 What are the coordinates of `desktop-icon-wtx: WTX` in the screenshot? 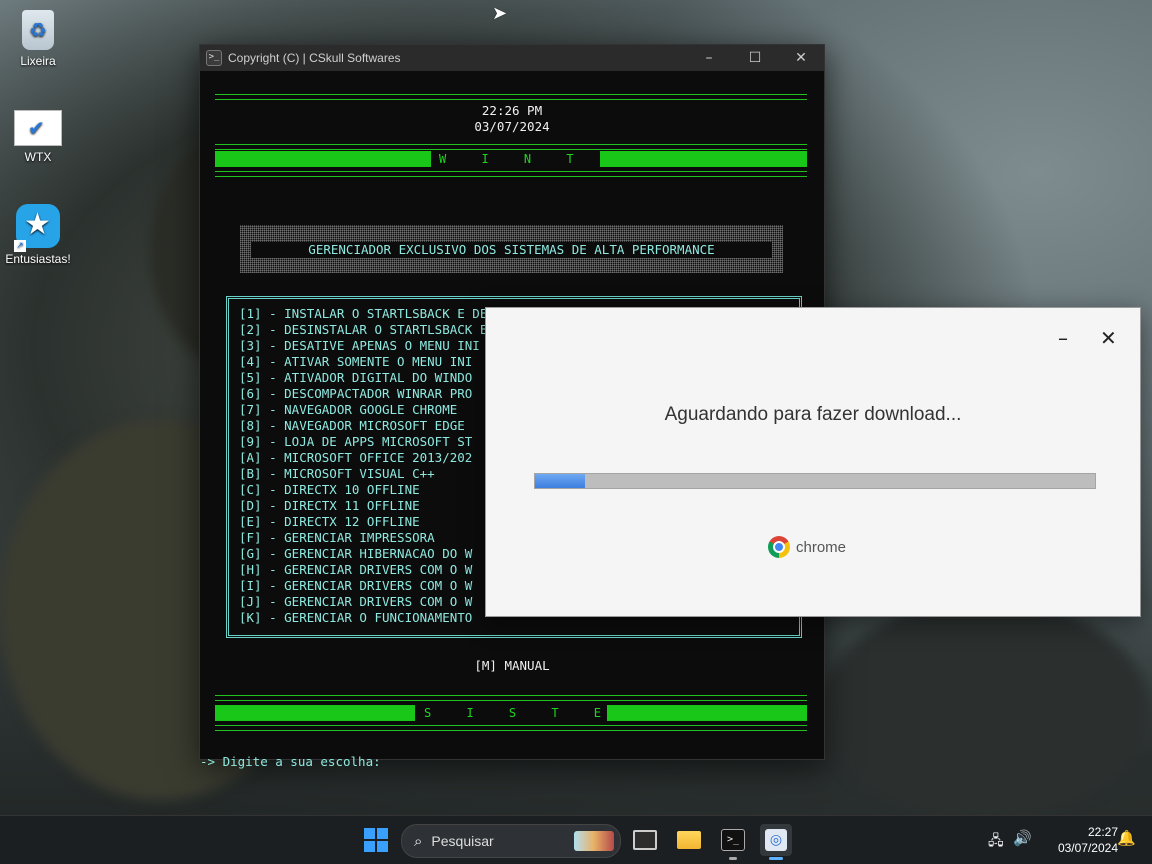 It's located at (38, 137).